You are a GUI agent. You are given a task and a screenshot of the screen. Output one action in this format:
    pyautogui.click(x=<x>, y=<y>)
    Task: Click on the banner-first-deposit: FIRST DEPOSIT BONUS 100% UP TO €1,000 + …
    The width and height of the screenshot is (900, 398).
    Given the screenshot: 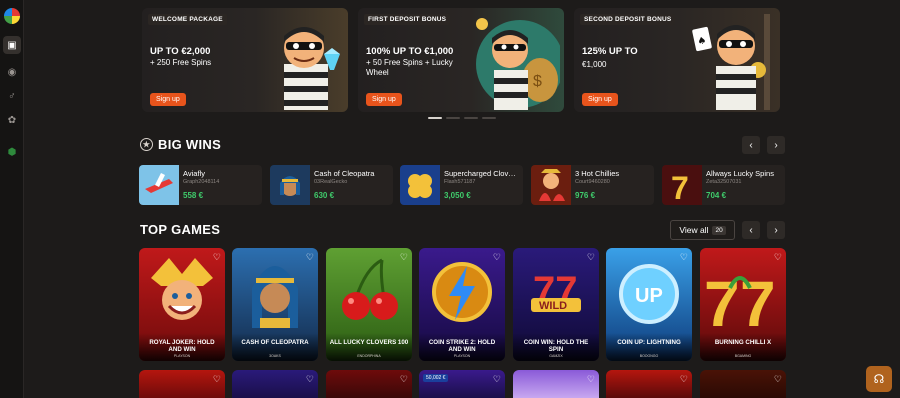 What is the action you would take?
    pyautogui.click(x=461, y=60)
    